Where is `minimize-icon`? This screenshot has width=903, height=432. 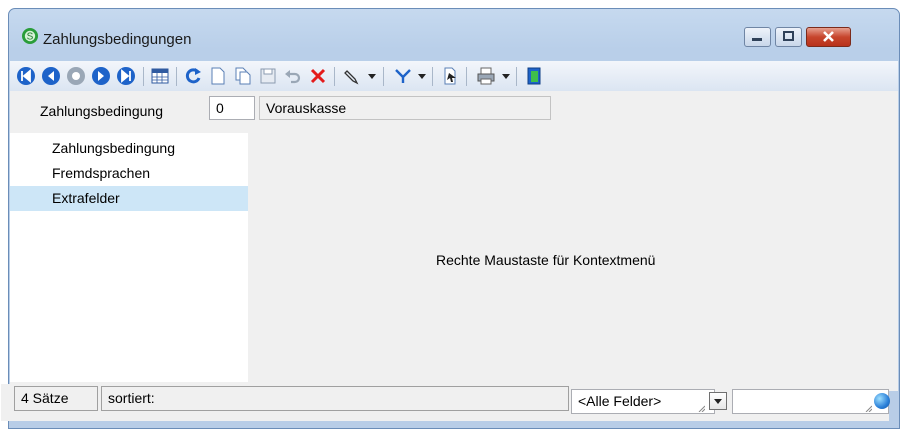
minimize-icon is located at coordinates (757, 39).